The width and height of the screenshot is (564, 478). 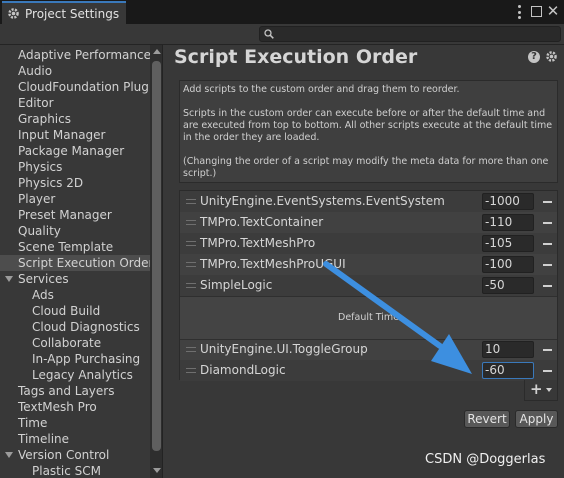 I want to click on script-row: TMPro.TextMeshProUGUI -100, so click(x=368, y=264).